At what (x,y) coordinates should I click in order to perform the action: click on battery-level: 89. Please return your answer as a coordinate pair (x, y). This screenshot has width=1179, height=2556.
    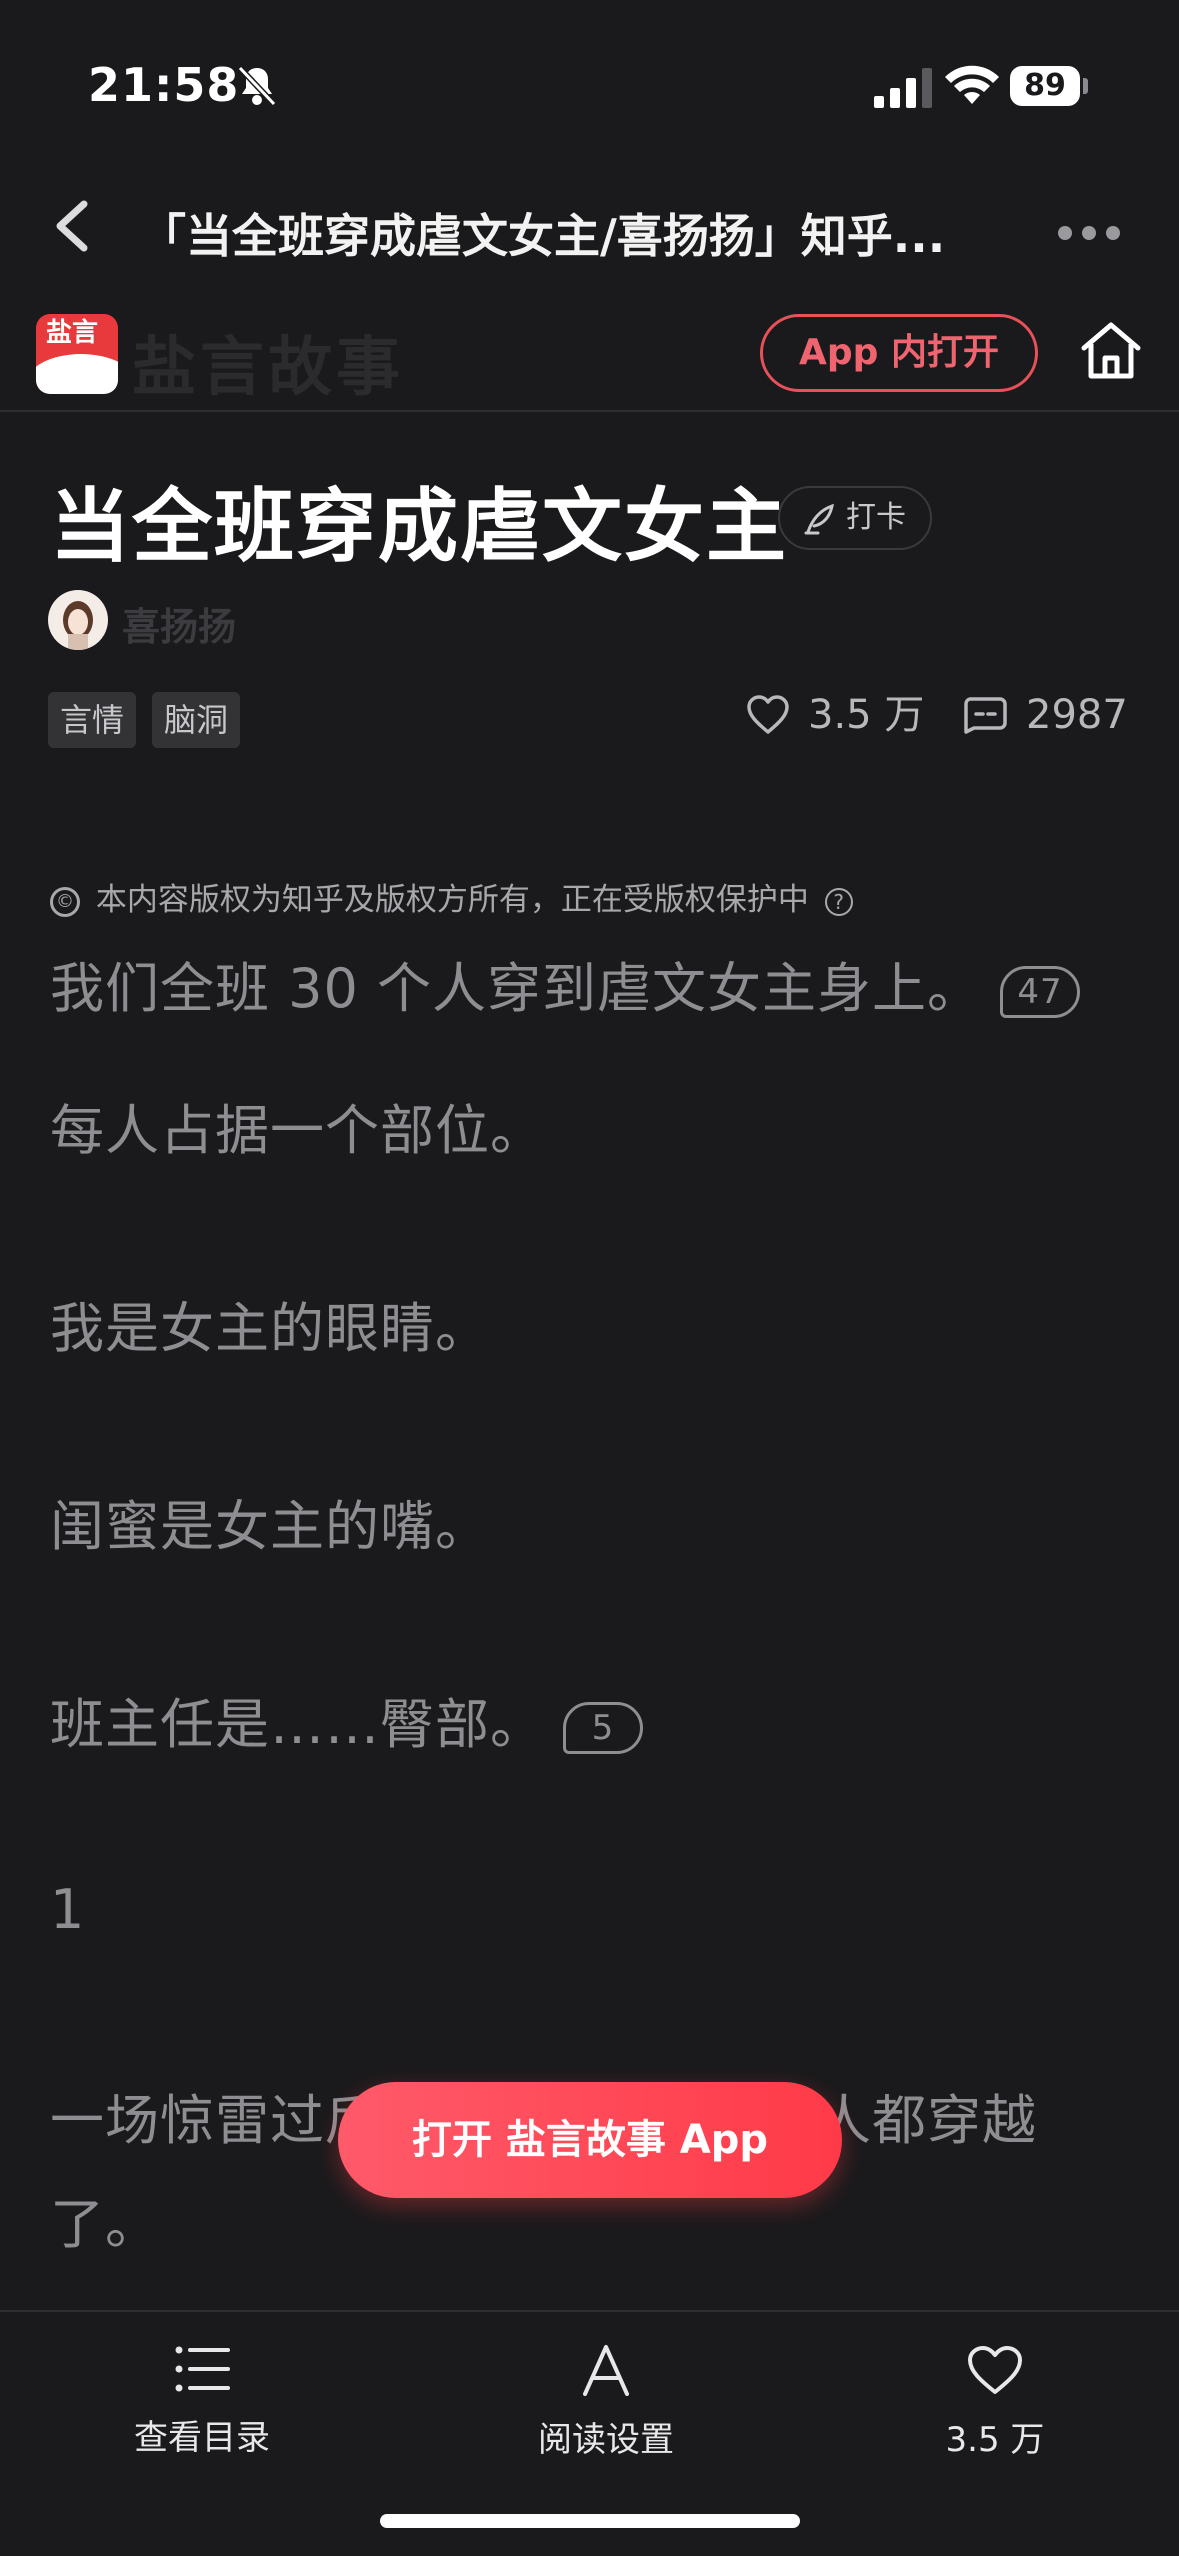
    Looking at the image, I should click on (1045, 86).